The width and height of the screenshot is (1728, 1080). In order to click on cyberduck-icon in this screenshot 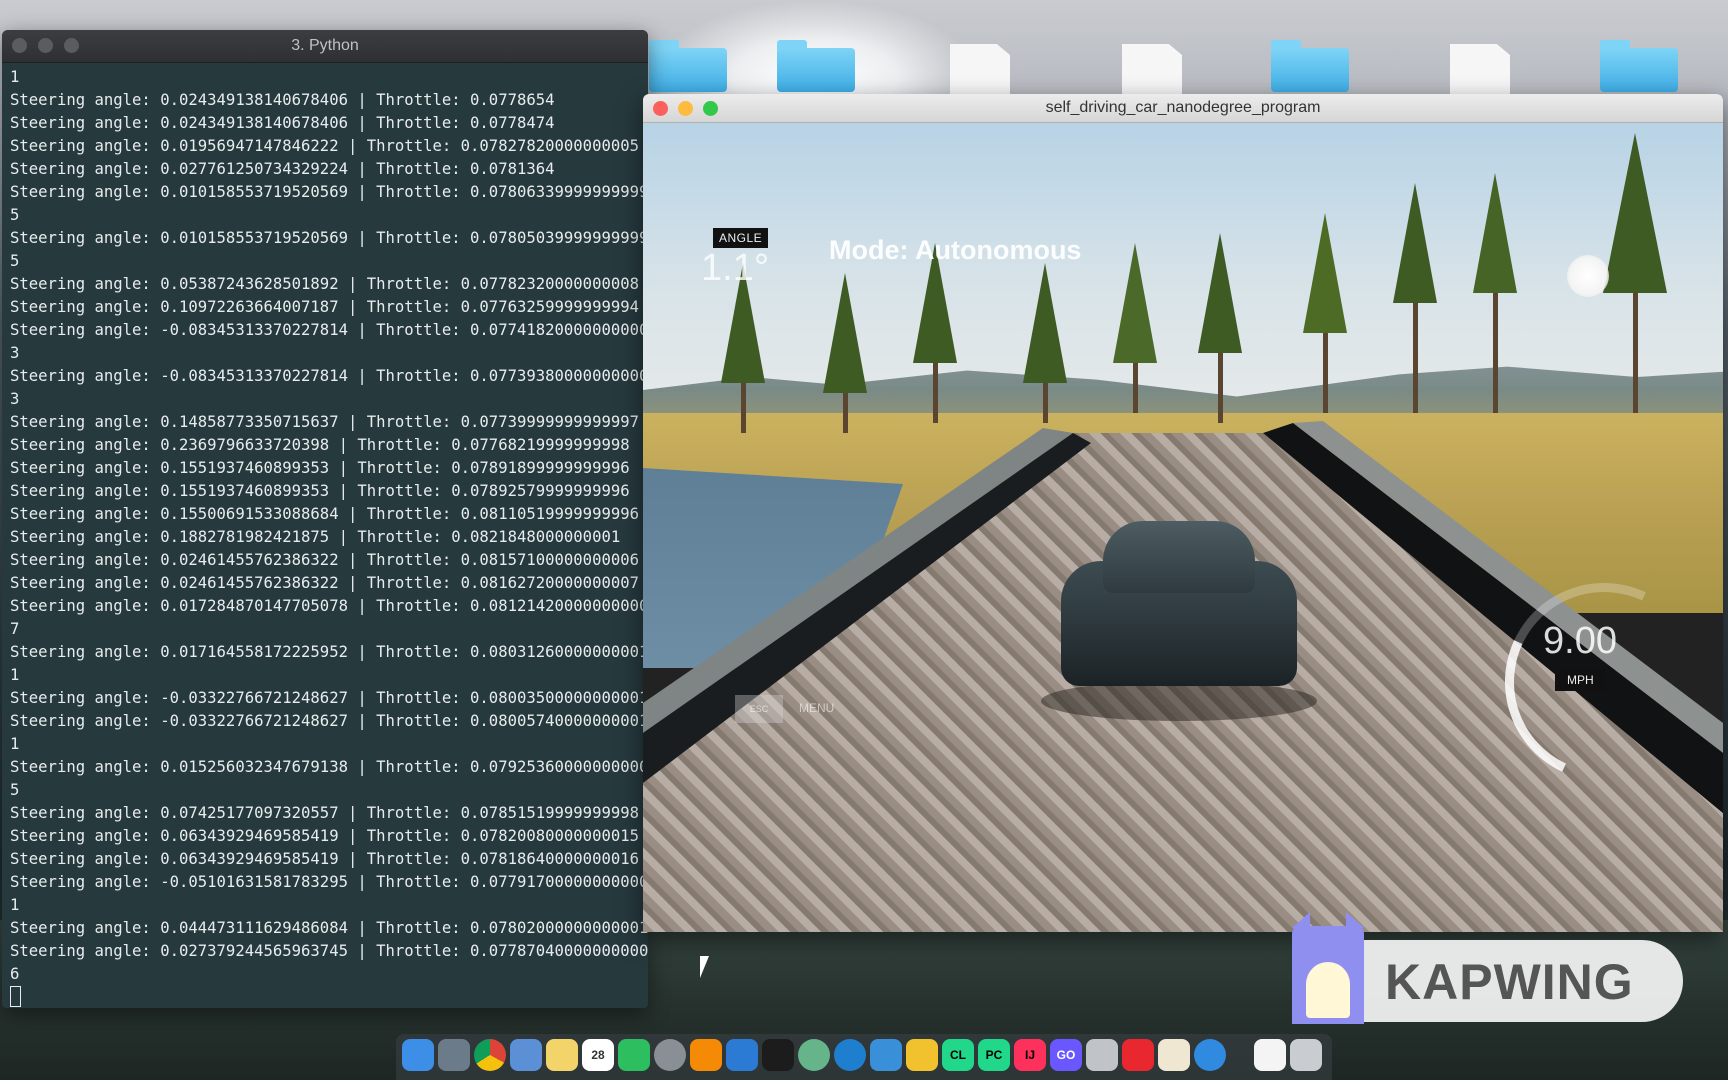, I will do `click(922, 1055)`.